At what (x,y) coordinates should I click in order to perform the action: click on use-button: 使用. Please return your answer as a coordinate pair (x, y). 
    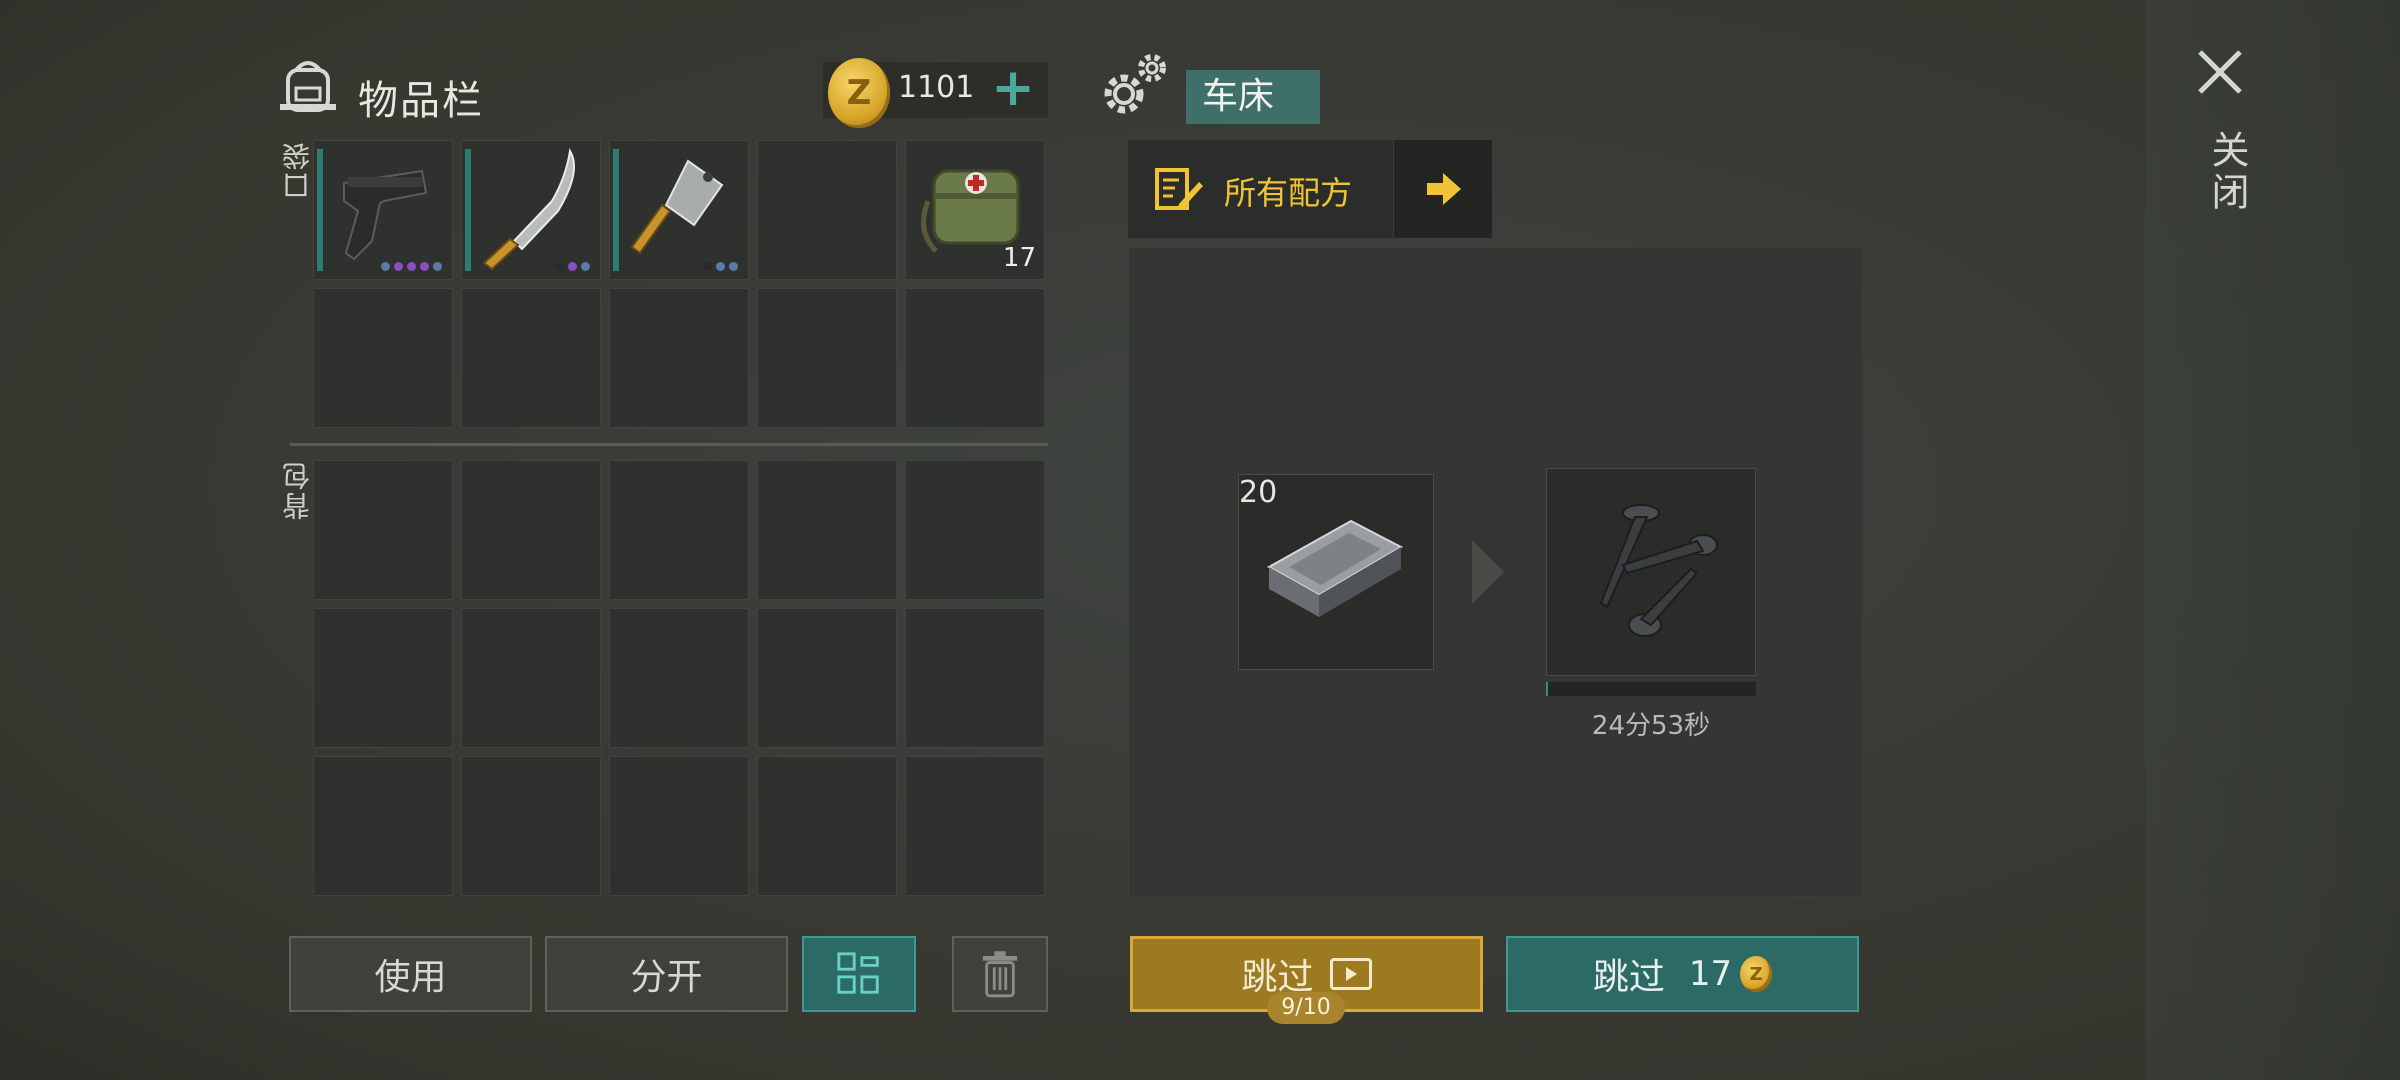
    Looking at the image, I should click on (410, 974).